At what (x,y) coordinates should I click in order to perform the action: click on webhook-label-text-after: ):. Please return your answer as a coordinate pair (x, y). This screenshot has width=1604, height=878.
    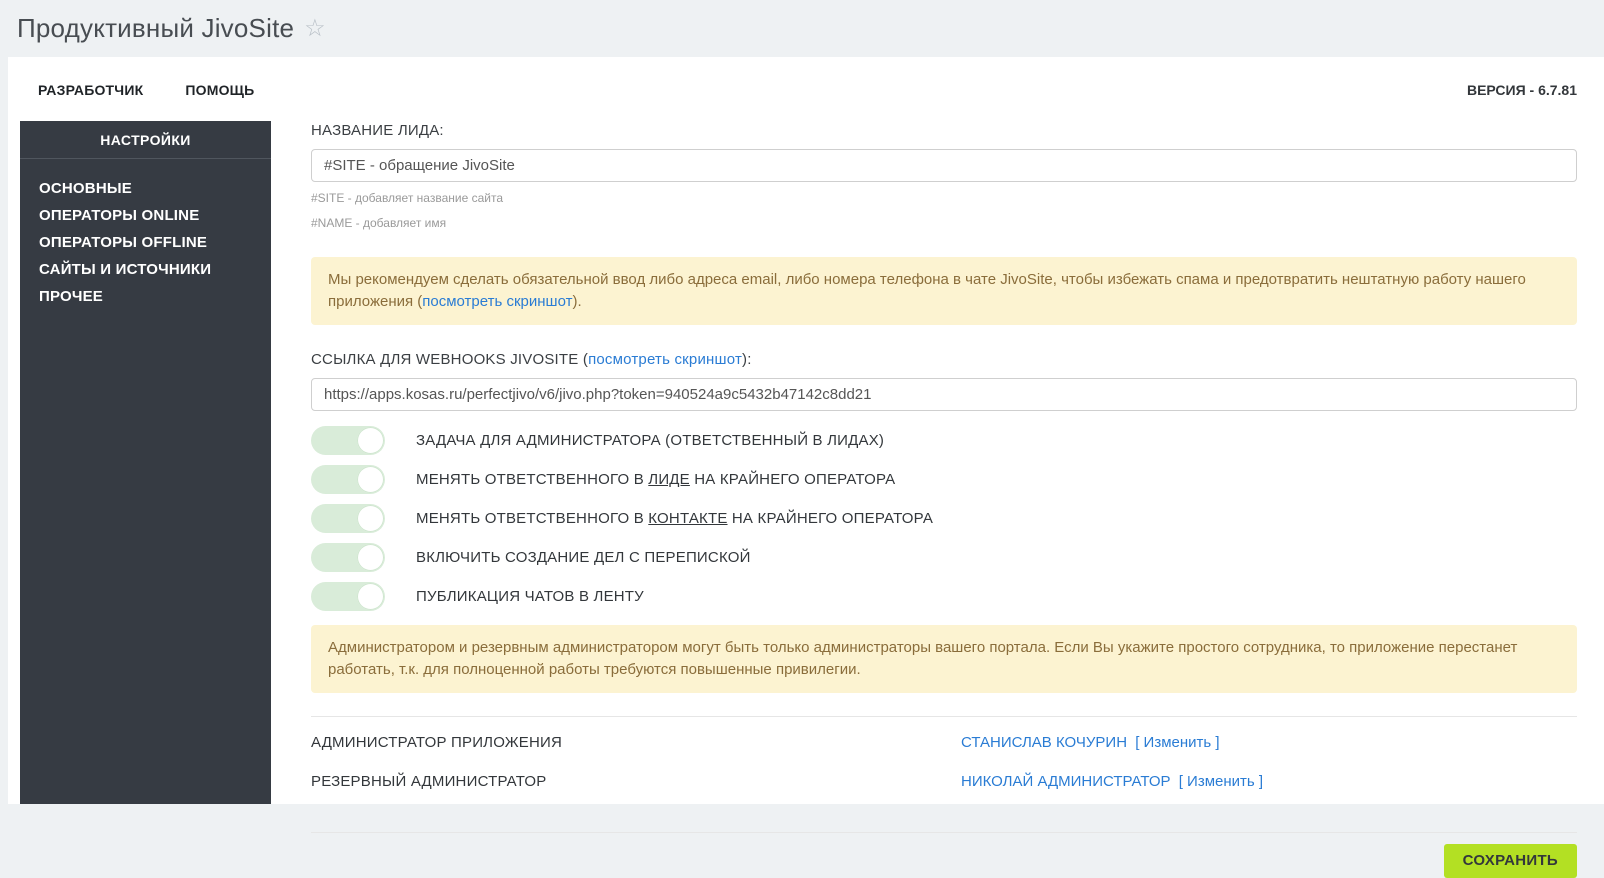
    Looking at the image, I should click on (747, 359).